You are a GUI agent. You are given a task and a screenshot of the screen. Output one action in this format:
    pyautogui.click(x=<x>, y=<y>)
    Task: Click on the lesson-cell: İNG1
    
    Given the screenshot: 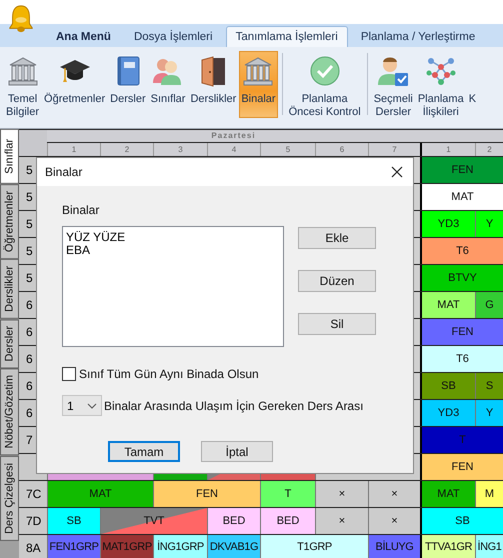 What is the action you would take?
    pyautogui.click(x=489, y=546)
    